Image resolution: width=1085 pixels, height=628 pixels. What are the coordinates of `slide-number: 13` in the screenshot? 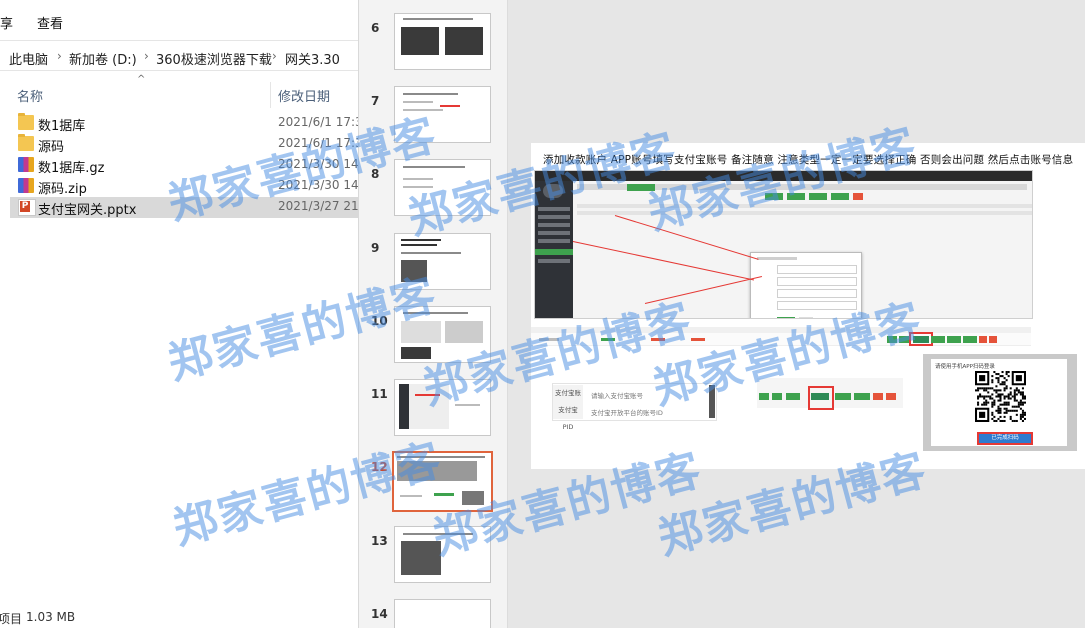 It's located at (379, 541).